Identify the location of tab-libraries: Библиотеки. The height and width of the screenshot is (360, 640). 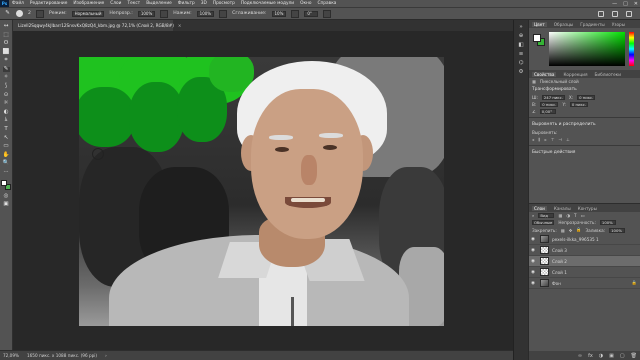
(608, 74).